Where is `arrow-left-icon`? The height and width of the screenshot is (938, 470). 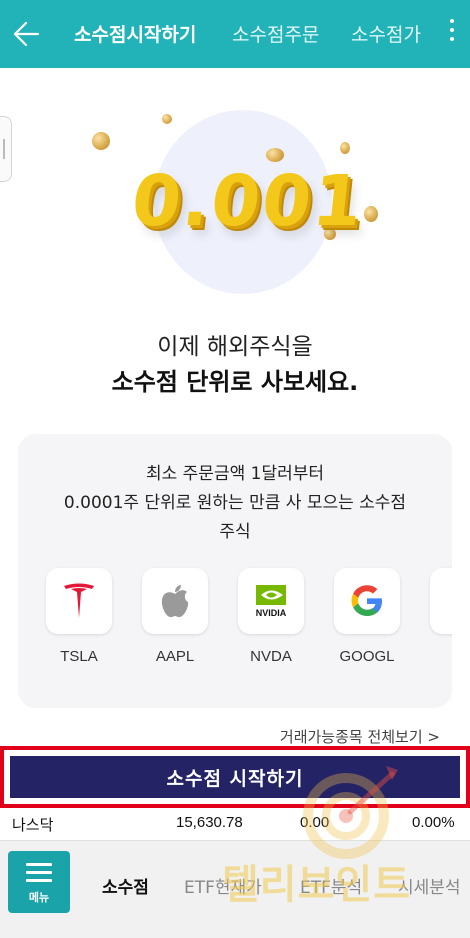
arrow-left-icon is located at coordinates (26, 34).